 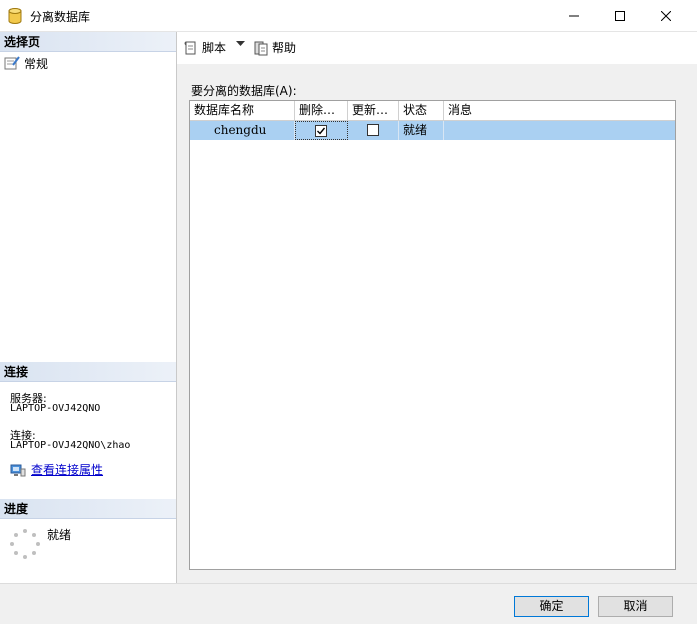 I want to click on table-row: chengdu 就绪, so click(x=432, y=130).